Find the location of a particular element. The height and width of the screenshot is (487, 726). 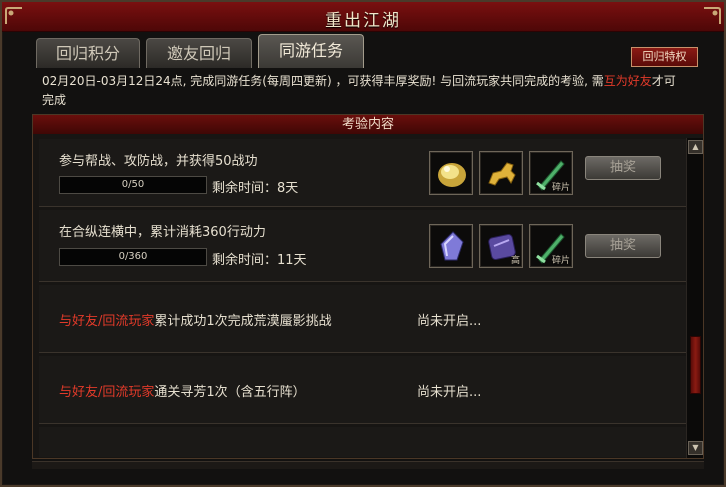

task-text: 与好友/回流玩家累计成功1次完成荒漠蜃影挑战 is located at coordinates (195, 319).